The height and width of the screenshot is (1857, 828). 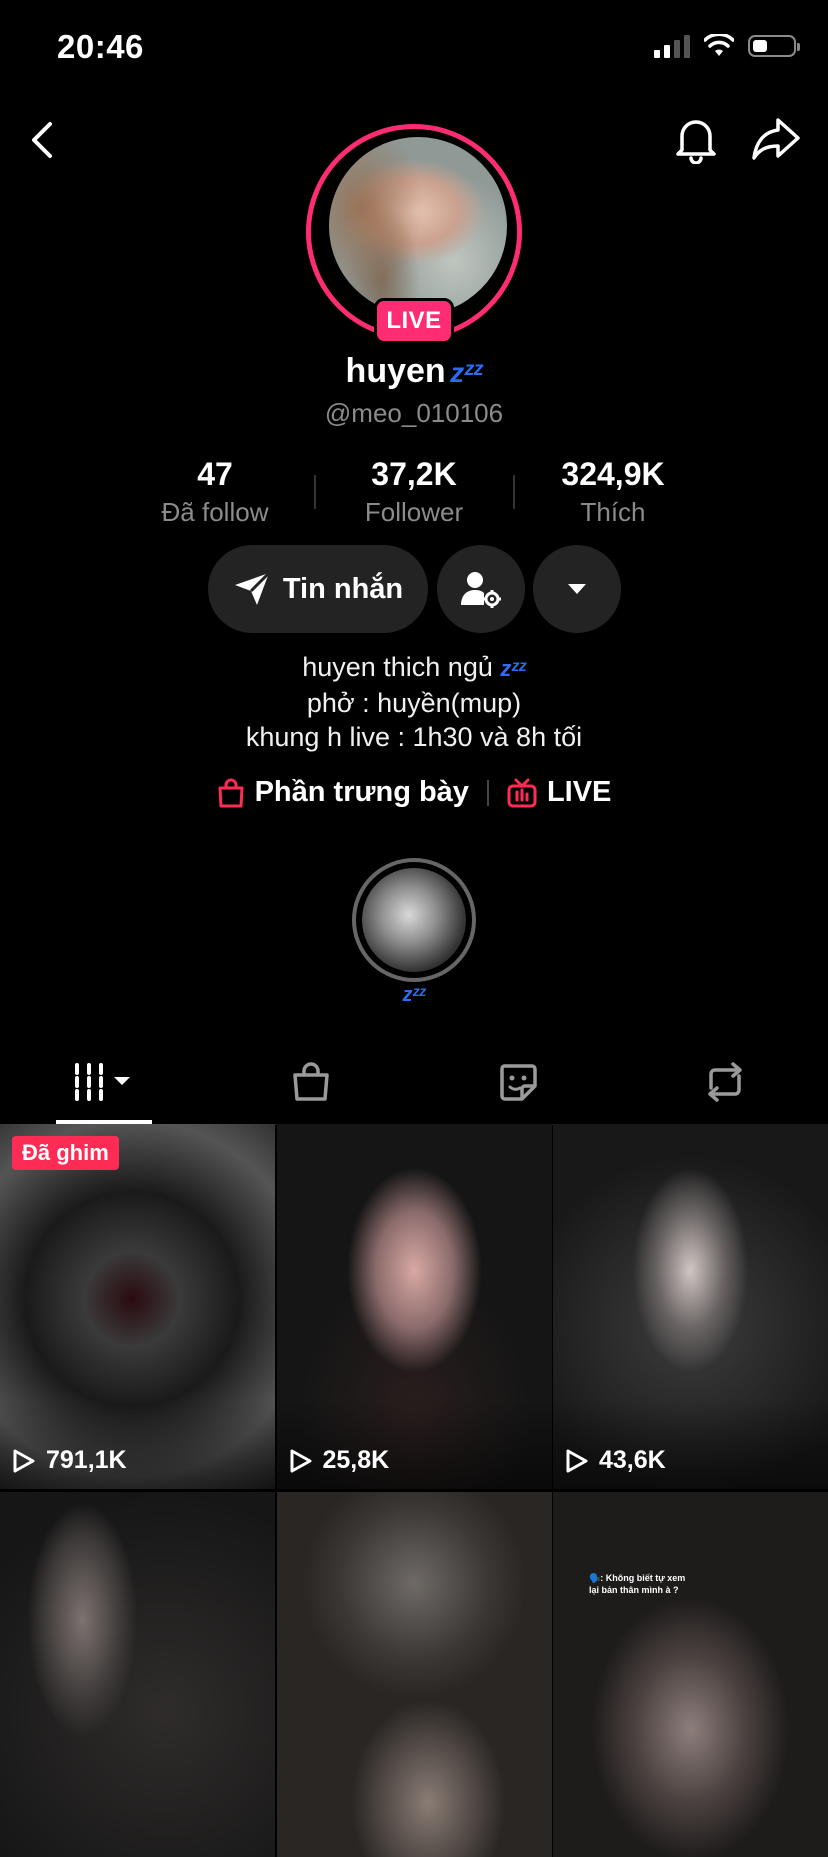 I want to click on stat-label: Follower, so click(x=414, y=512).